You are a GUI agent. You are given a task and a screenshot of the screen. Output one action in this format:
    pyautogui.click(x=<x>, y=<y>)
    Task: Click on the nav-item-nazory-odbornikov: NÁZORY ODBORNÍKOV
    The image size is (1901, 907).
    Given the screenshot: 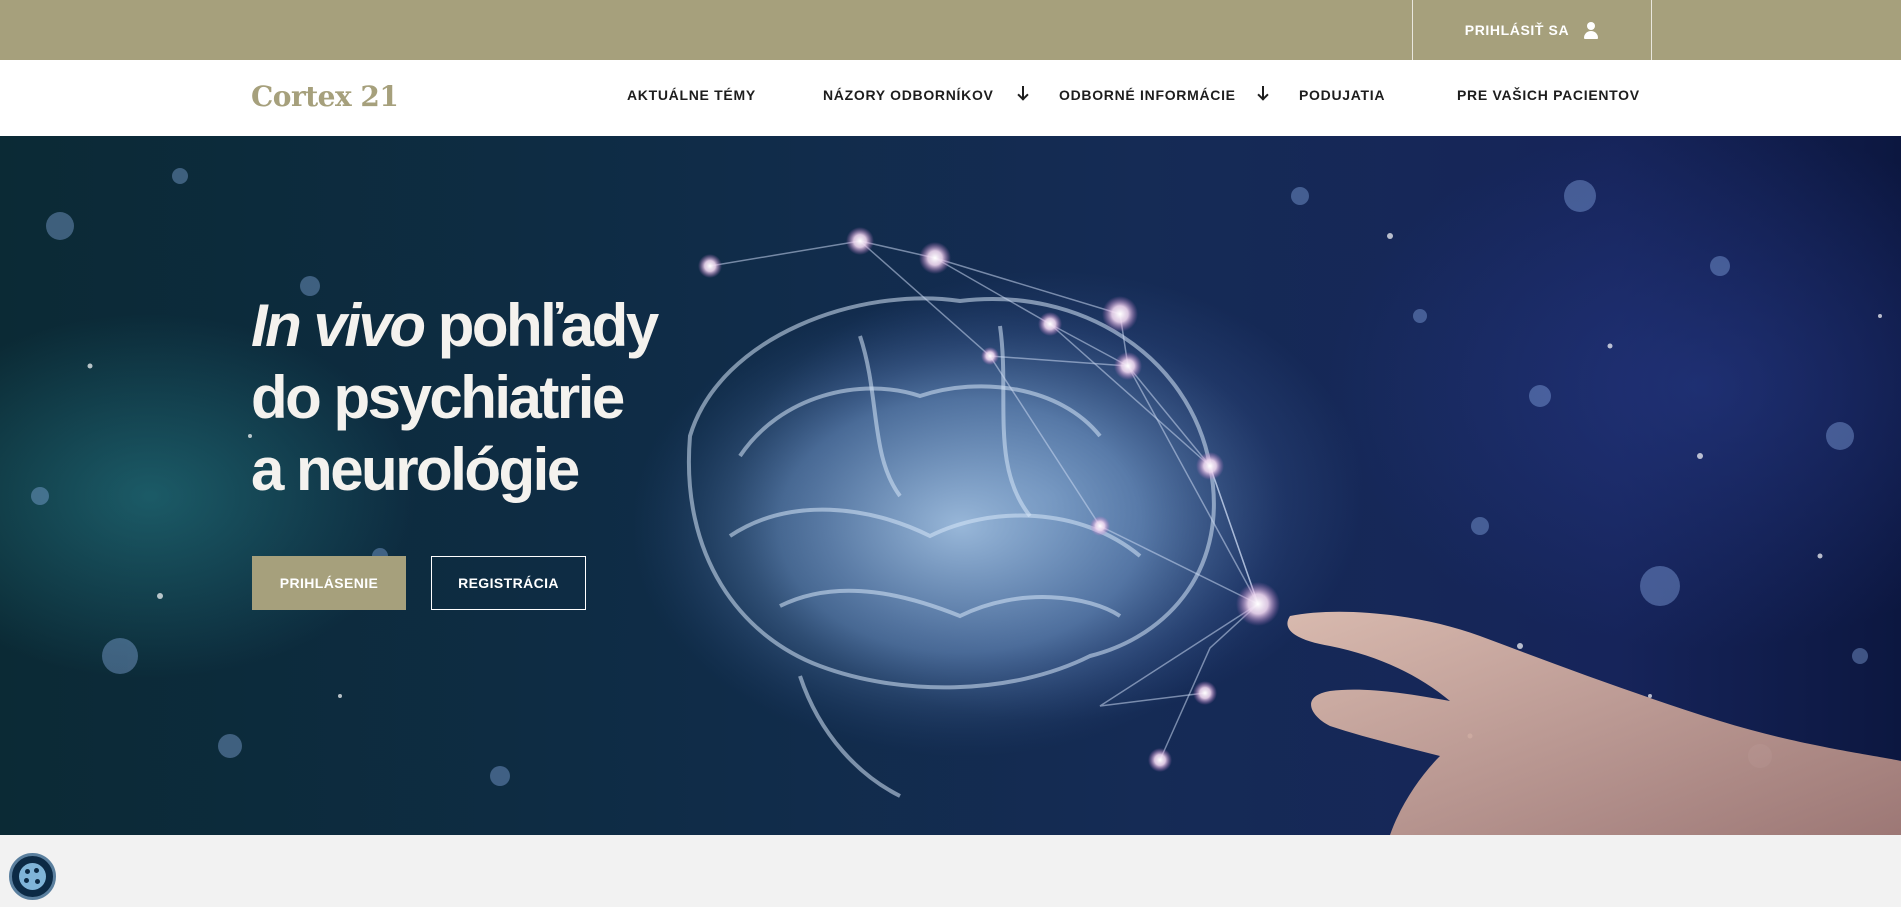 What is the action you would take?
    pyautogui.click(x=908, y=95)
    